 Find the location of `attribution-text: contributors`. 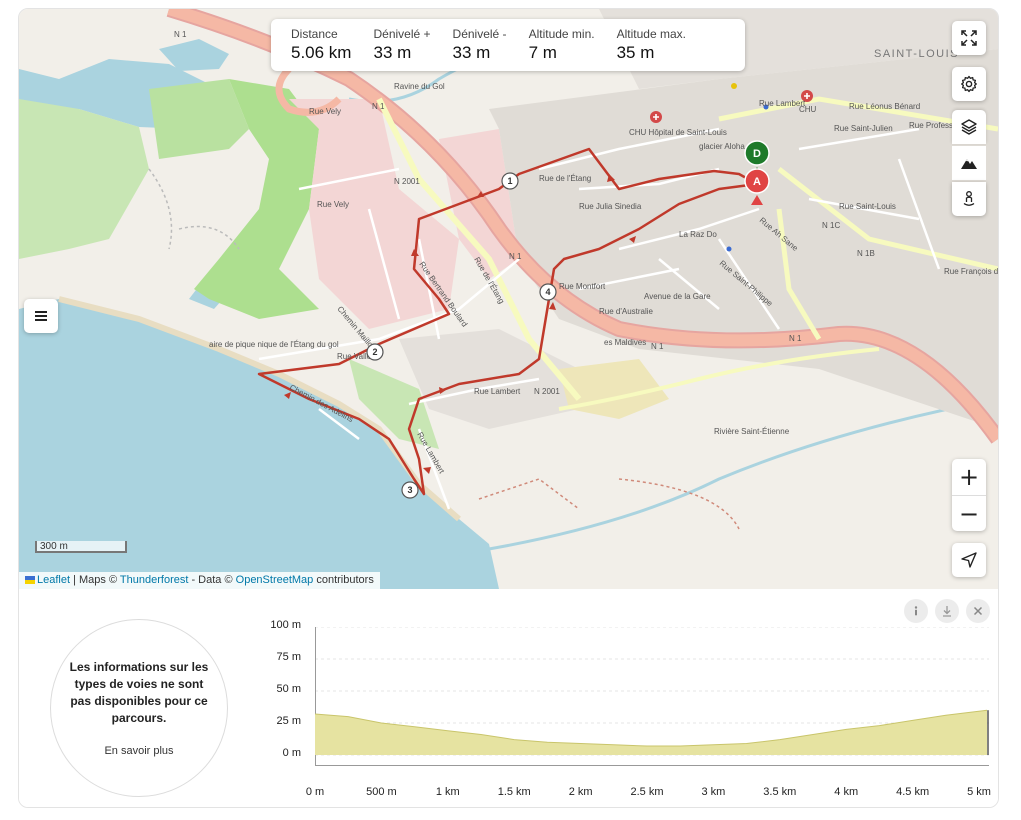

attribution-text: contributors is located at coordinates (343, 580).